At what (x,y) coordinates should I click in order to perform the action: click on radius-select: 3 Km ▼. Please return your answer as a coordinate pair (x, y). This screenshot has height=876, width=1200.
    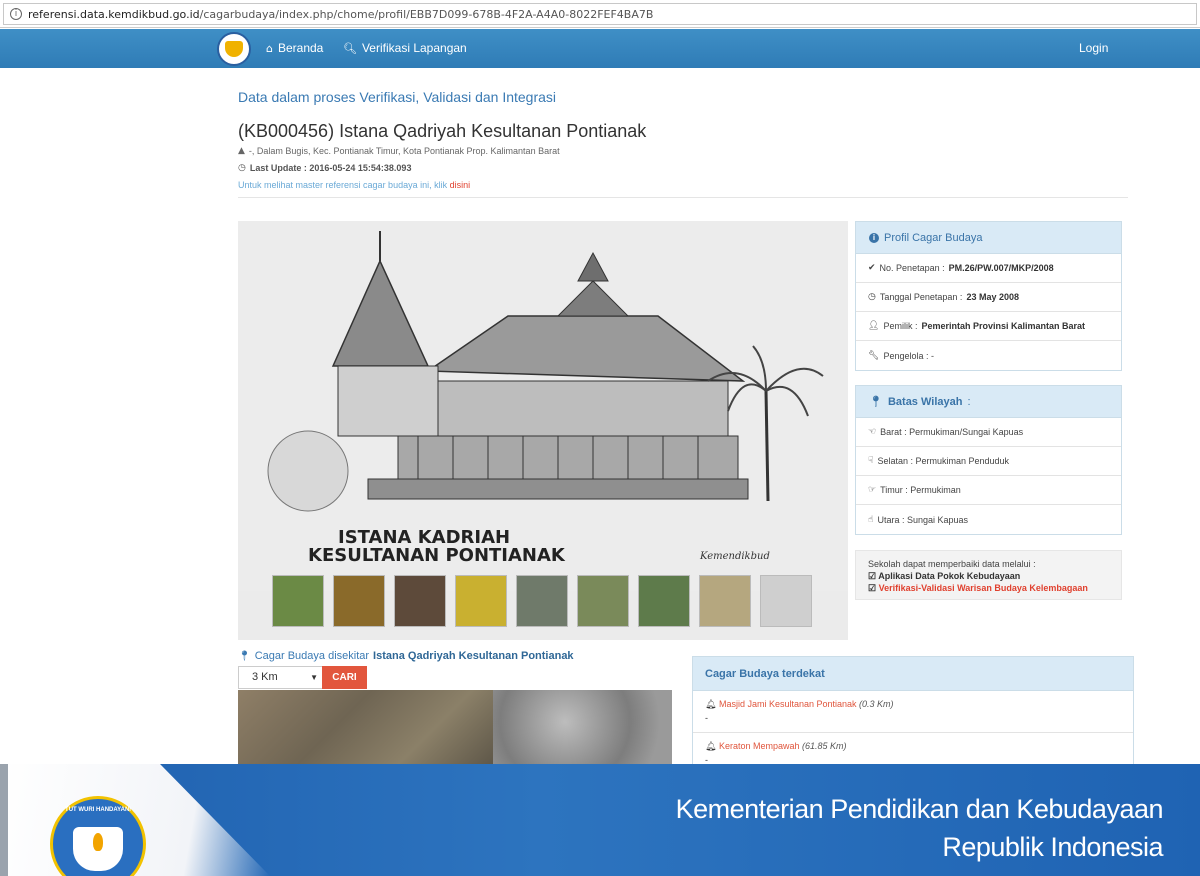
    Looking at the image, I should click on (280, 677).